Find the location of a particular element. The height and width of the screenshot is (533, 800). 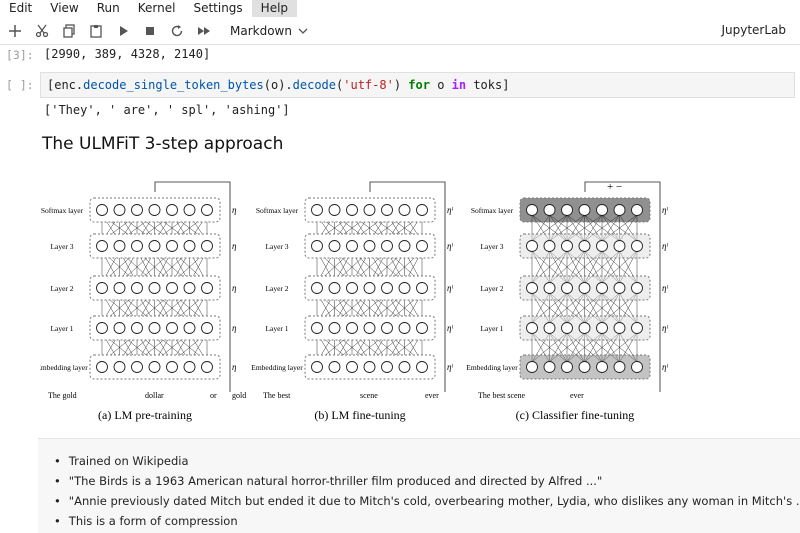

plus-minus-label: + − is located at coordinates (614, 187).